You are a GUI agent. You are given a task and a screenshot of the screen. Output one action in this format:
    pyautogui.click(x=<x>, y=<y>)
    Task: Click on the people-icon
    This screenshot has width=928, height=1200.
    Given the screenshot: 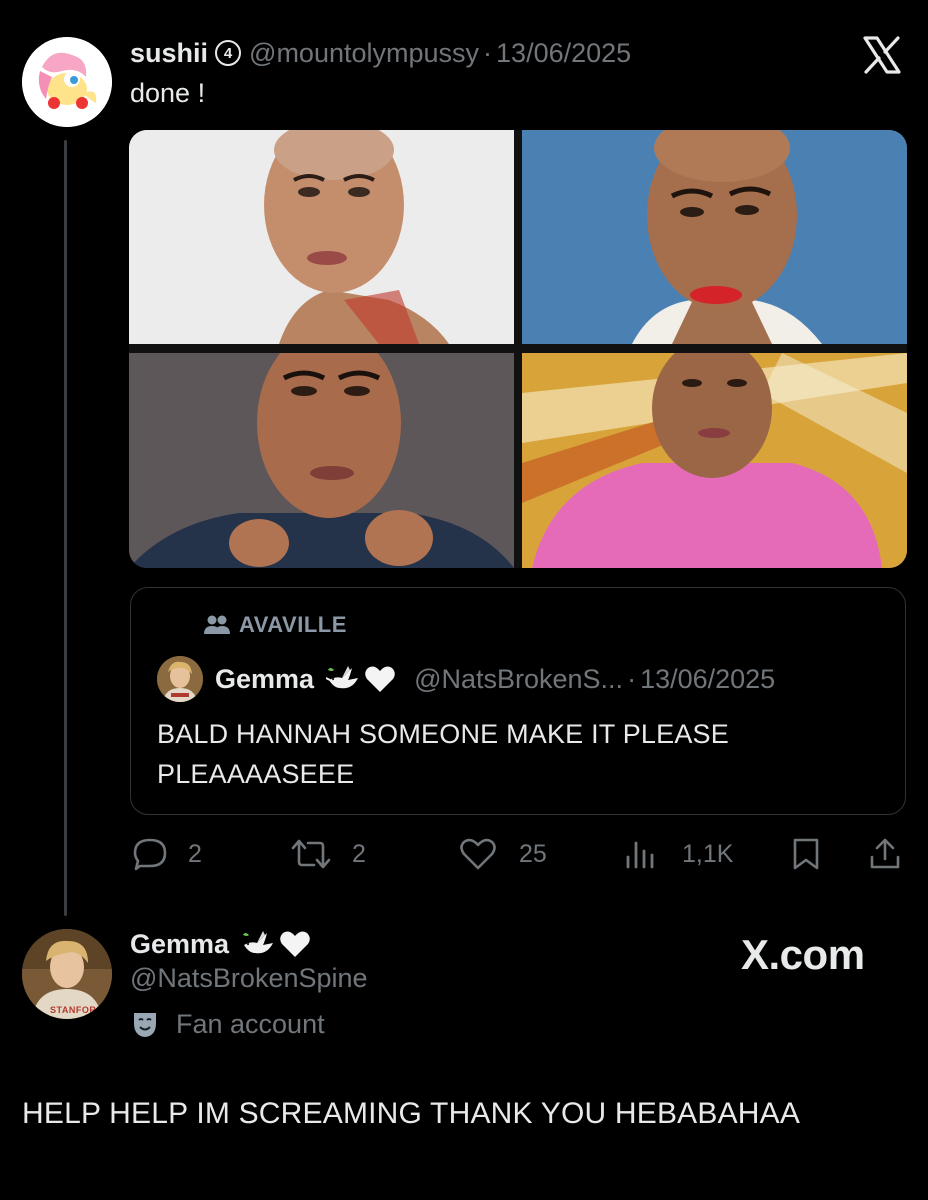 What is the action you would take?
    pyautogui.click(x=217, y=625)
    